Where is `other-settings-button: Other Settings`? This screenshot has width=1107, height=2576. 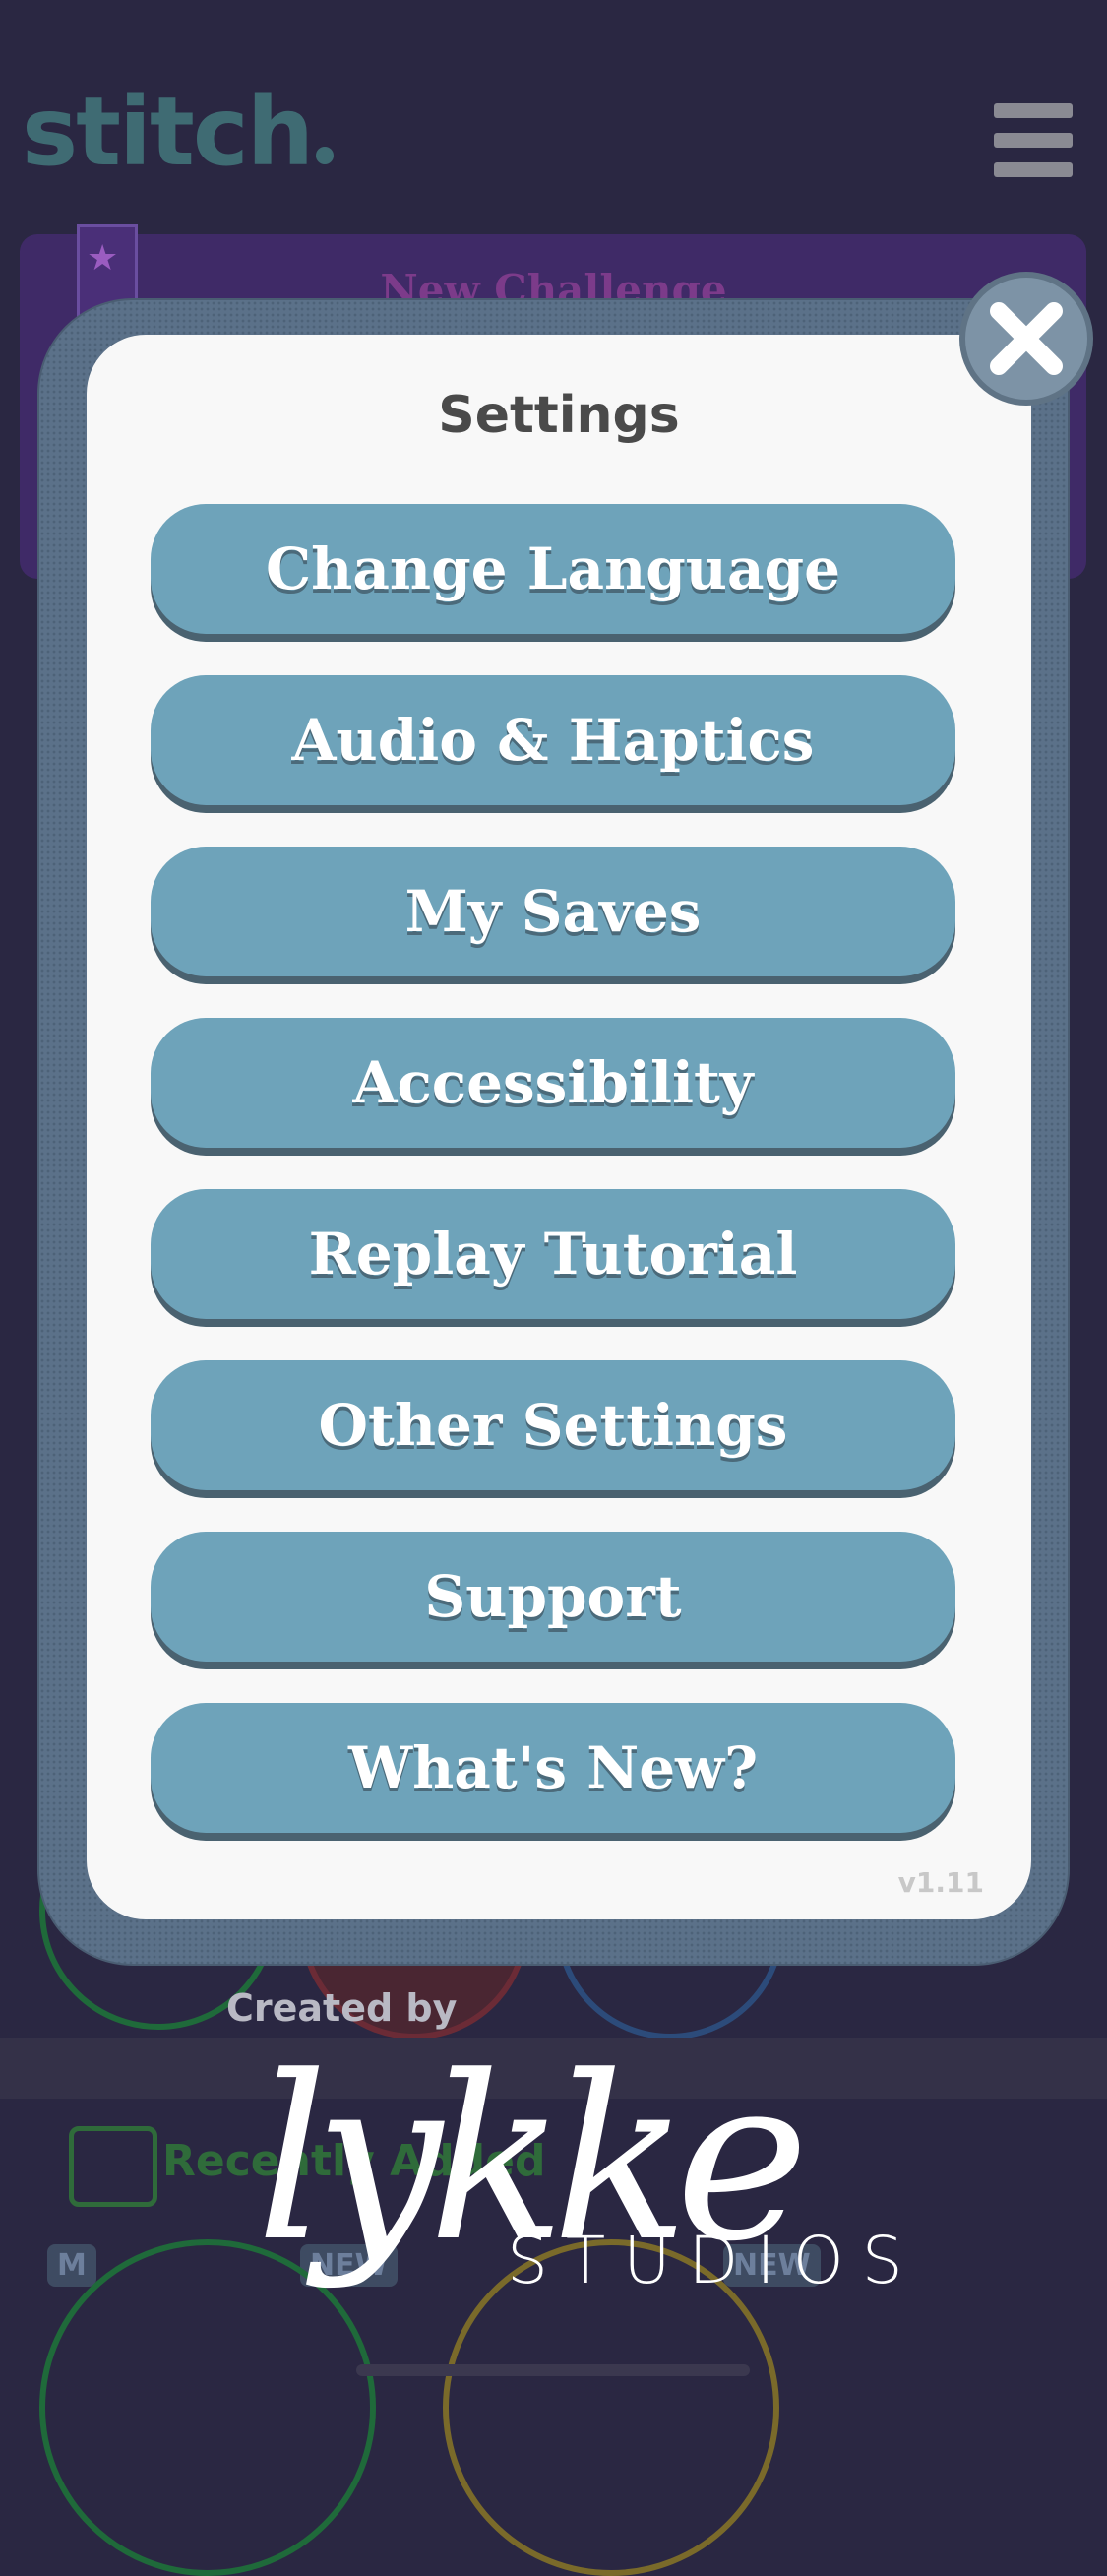 other-settings-button: Other Settings is located at coordinates (553, 1425).